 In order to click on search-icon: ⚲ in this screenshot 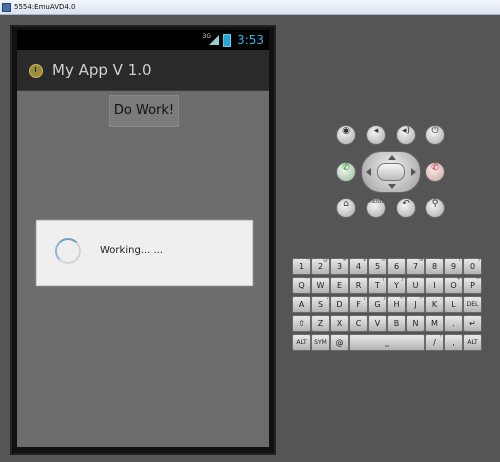, I will do `click(435, 204)`.